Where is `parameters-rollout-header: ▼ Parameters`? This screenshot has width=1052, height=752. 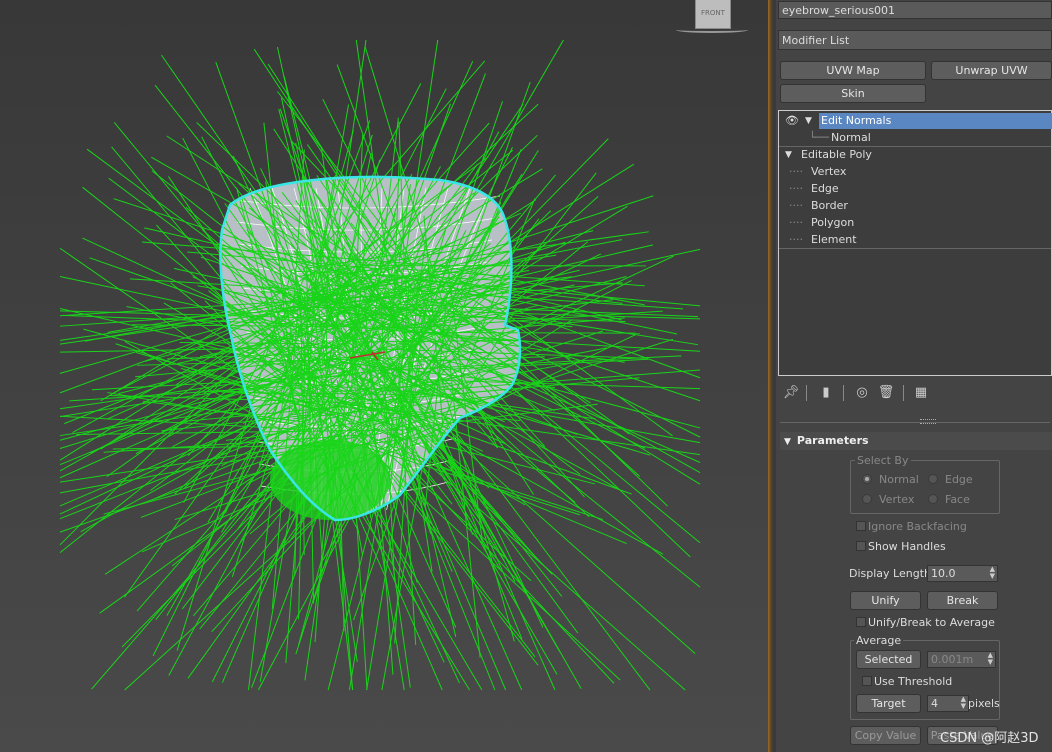
parameters-rollout-header: ▼ Parameters is located at coordinates (916, 441).